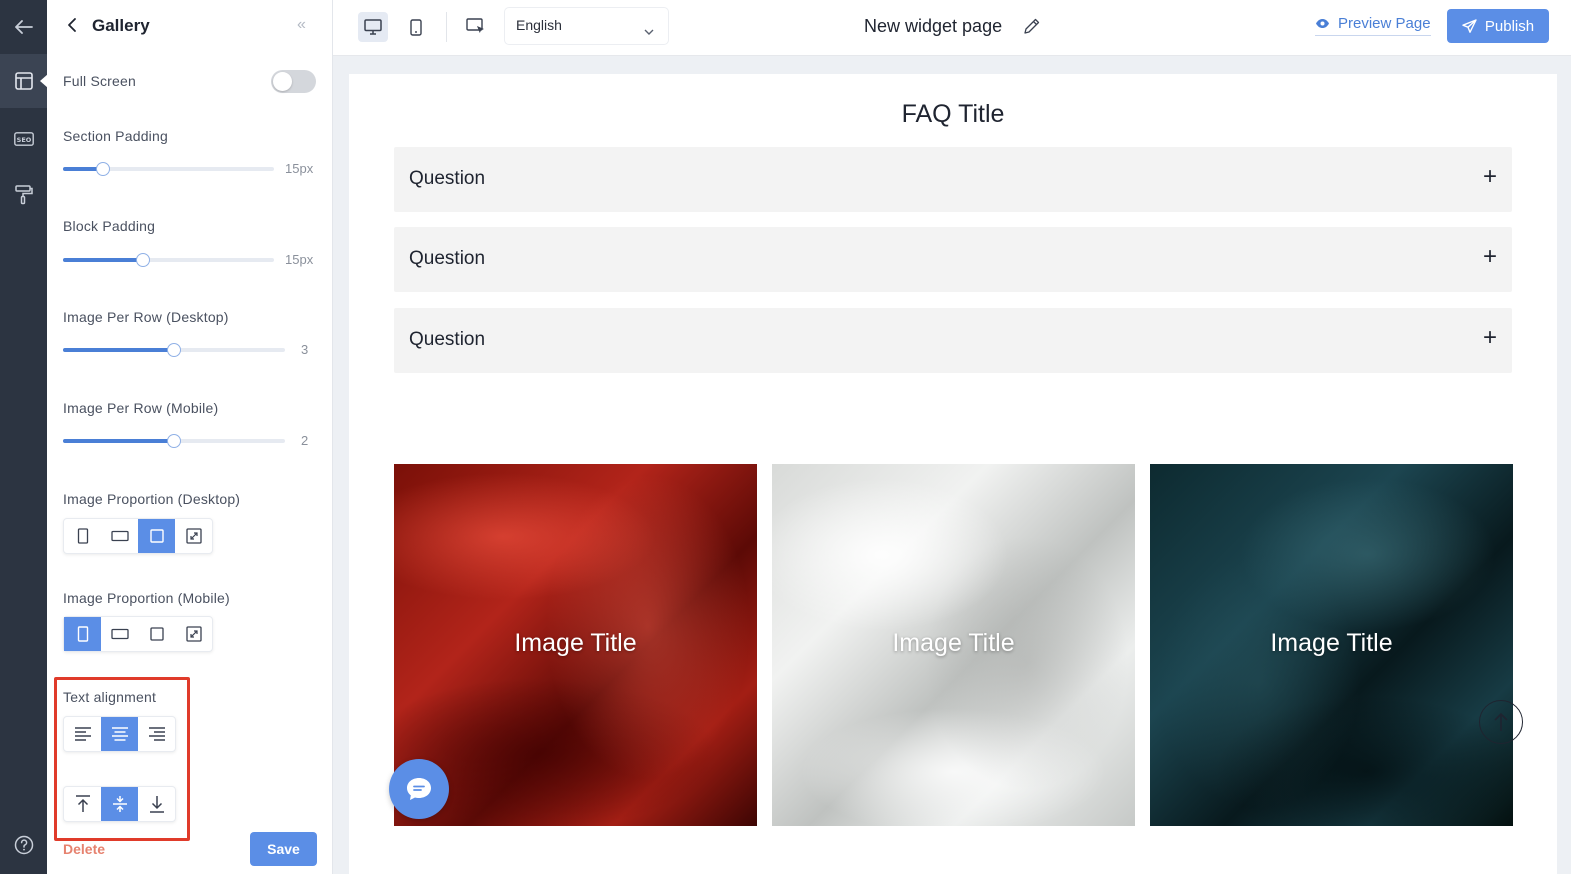  Describe the element at coordinates (115, 136) in the screenshot. I see `section-padding-label: Section Padding` at that location.